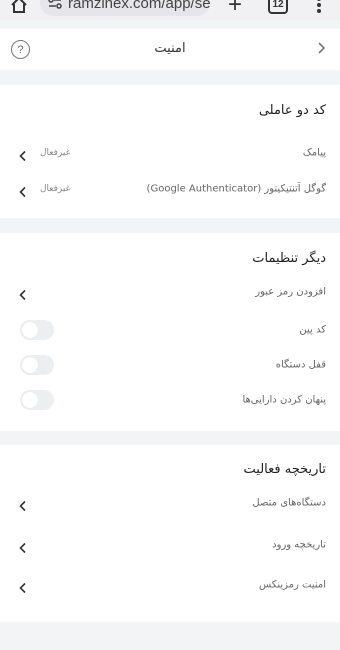 This screenshot has height=650, width=340. I want to click on section-title: دیگر تنظیمات, so click(289, 258).